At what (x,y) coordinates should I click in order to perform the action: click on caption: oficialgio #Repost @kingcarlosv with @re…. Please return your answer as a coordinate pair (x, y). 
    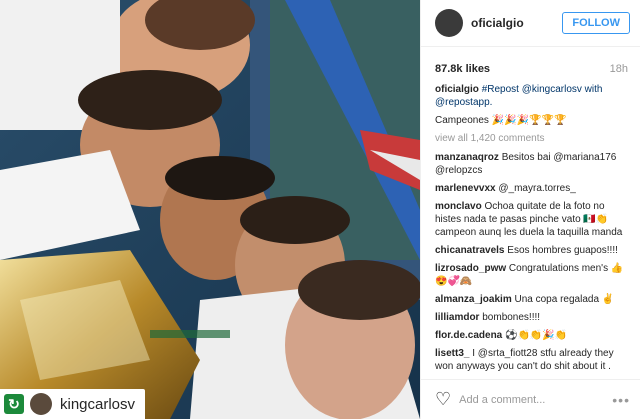
    Looking at the image, I should click on (532, 96).